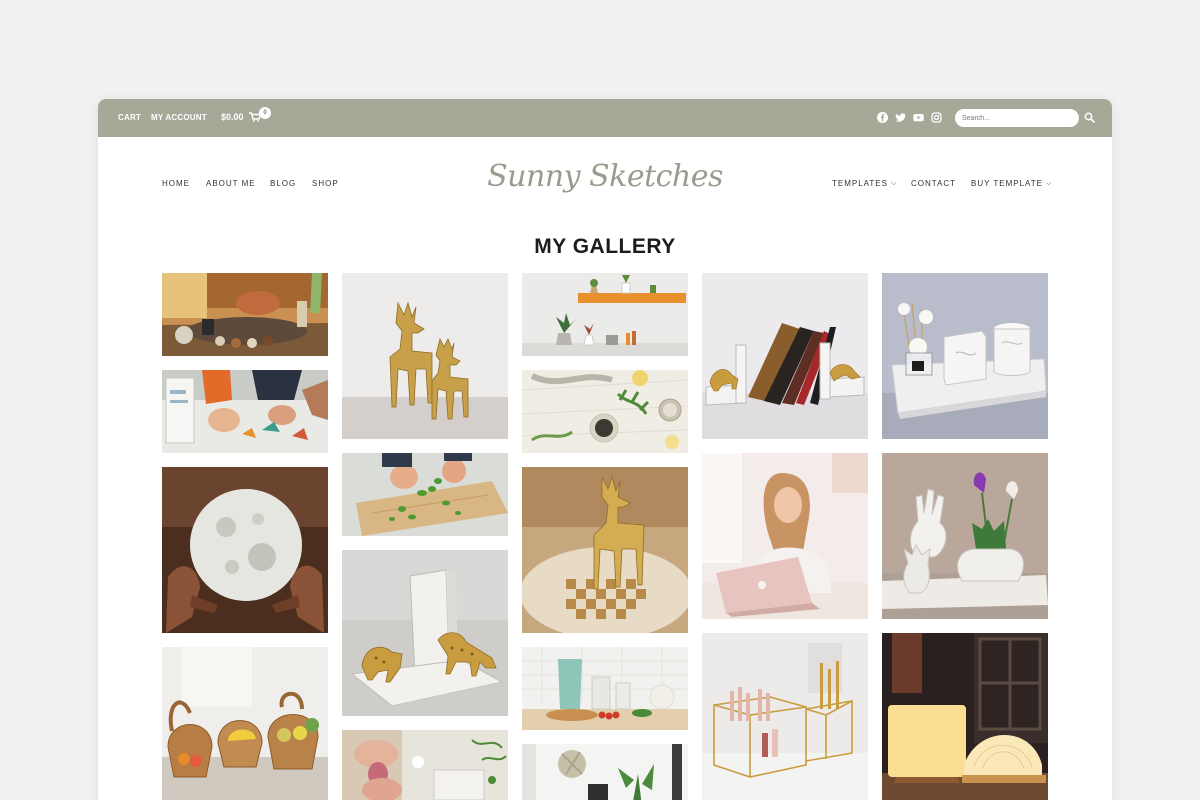 This screenshot has width=1200, height=800. What do you see at coordinates (1017, 118) in the screenshot?
I see `search-input` at bounding box center [1017, 118].